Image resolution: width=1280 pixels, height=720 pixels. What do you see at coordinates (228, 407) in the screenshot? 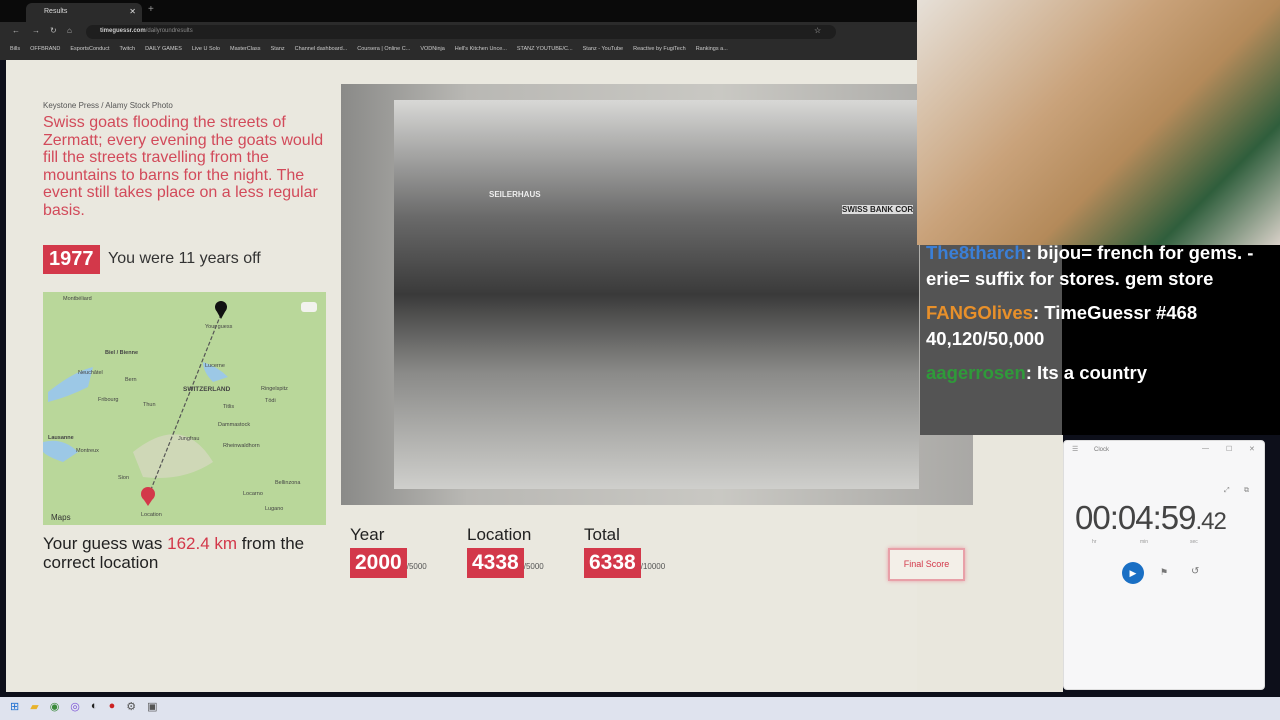
I see `map-label: Titlis` at bounding box center [228, 407].